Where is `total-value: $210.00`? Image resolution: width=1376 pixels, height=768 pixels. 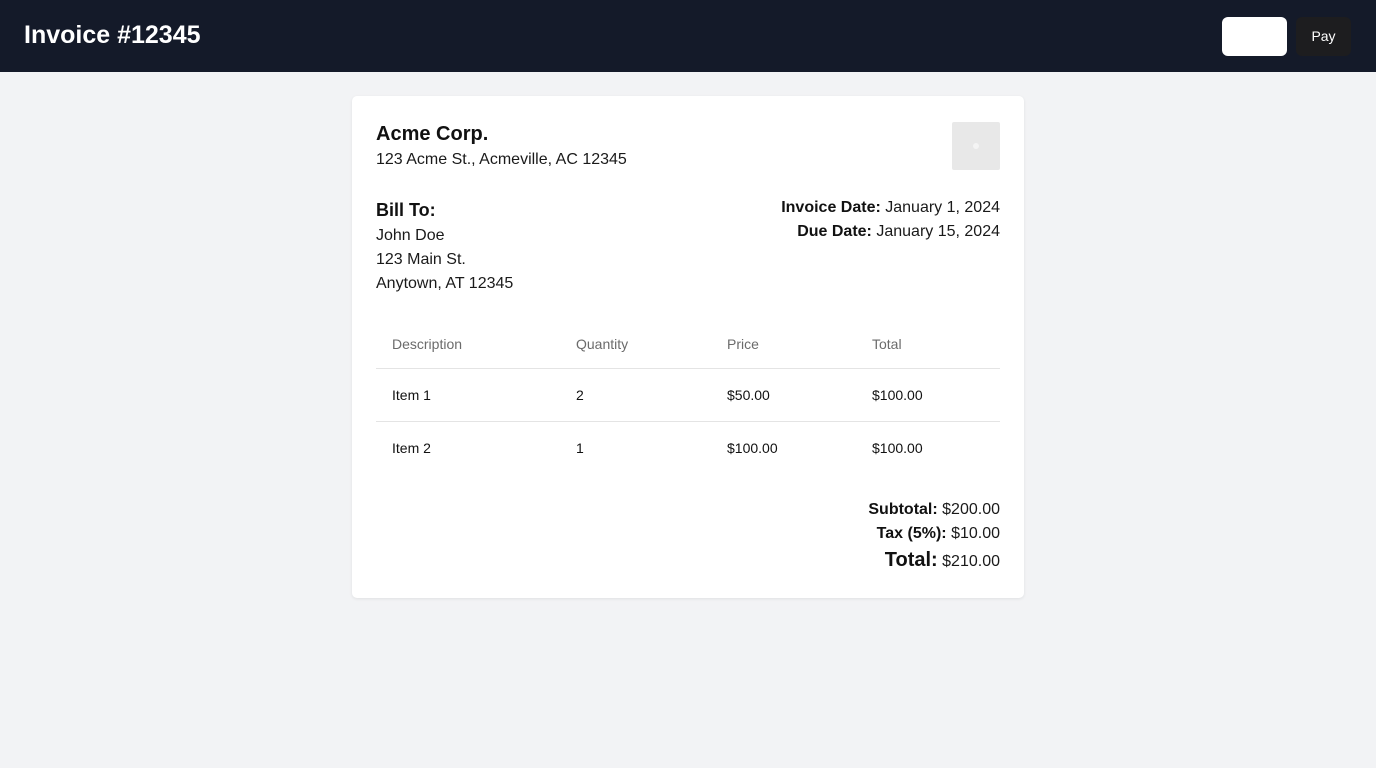
total-value: $210.00 is located at coordinates (971, 561).